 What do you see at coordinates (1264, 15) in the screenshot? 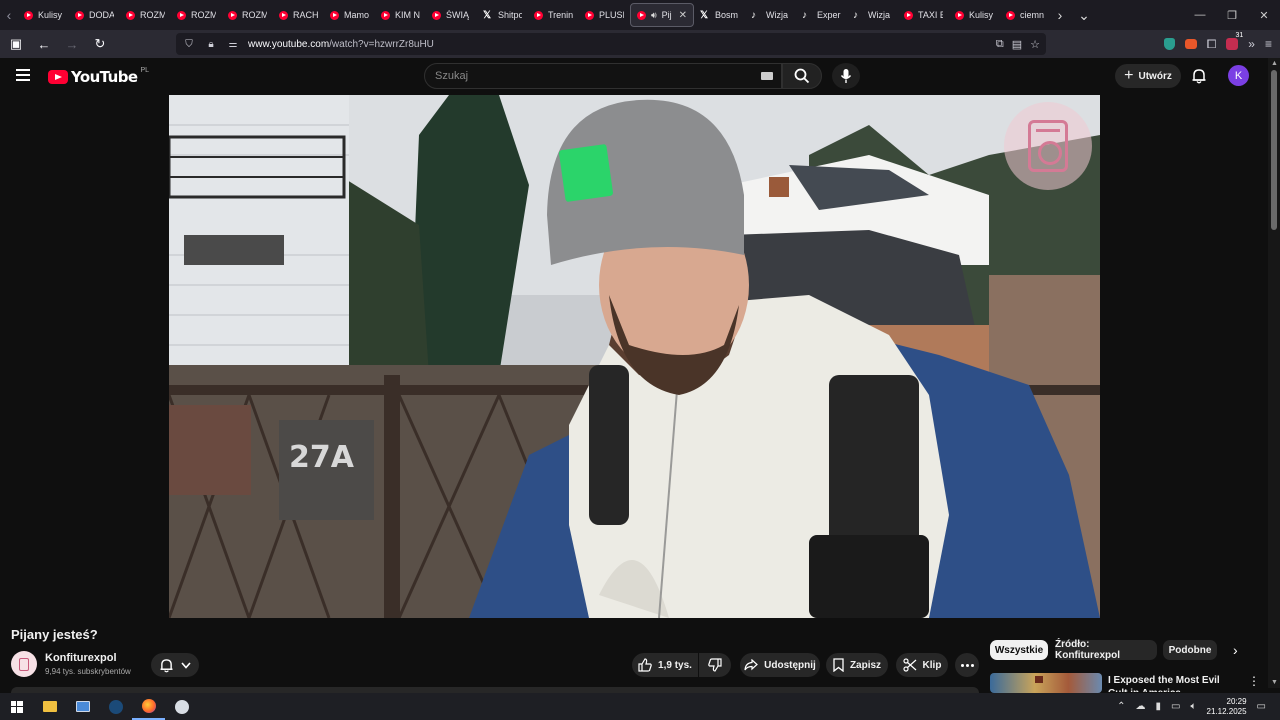
I see `close-window-icon: ✕` at bounding box center [1264, 15].